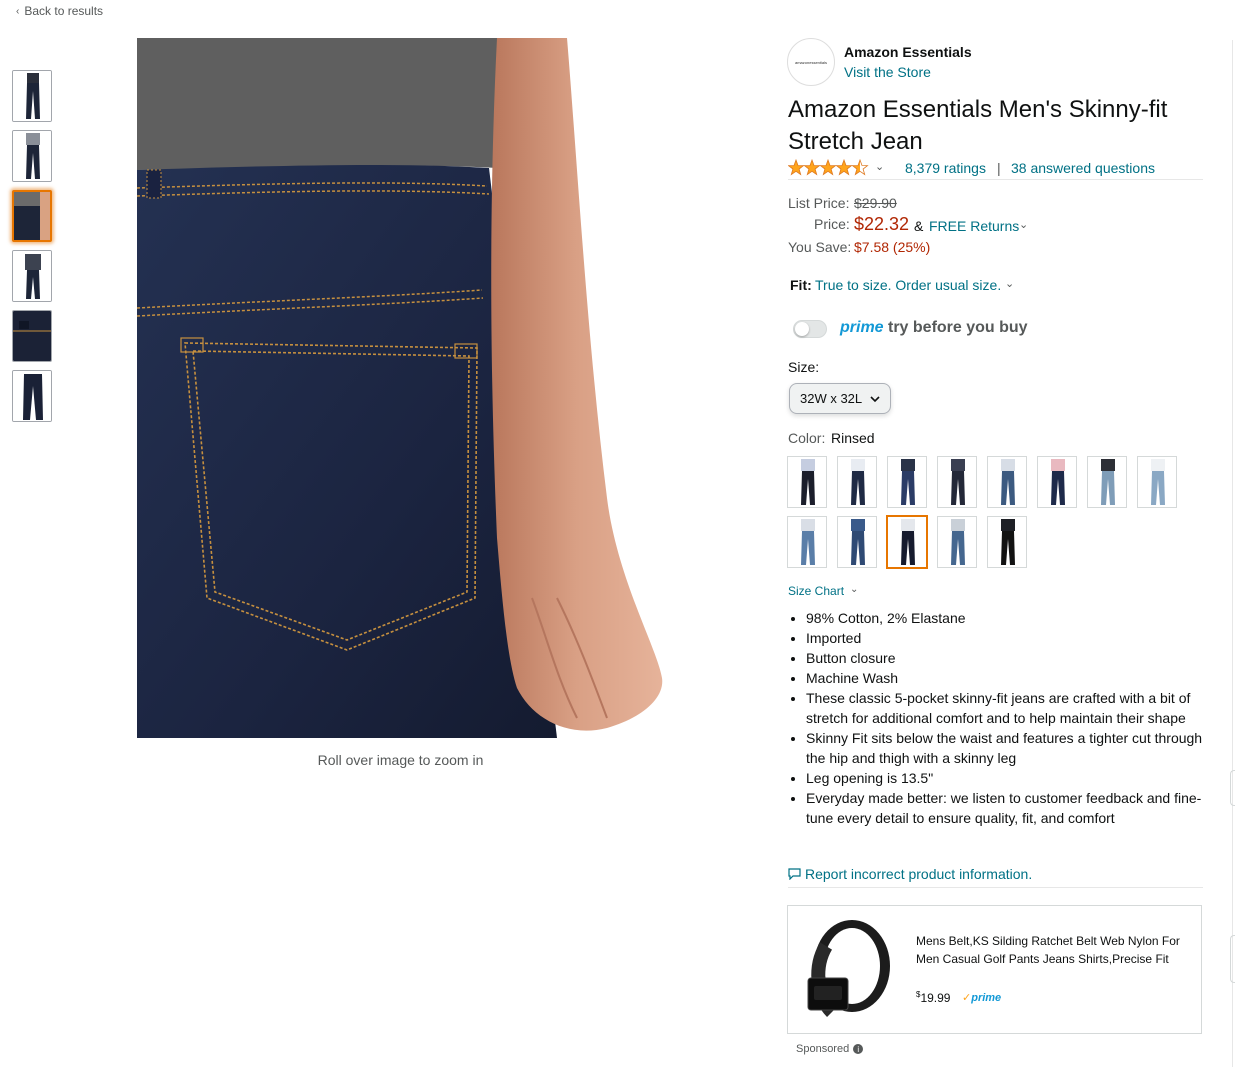  I want to click on fit-value-link: True to size. Order usual size., so click(908, 285).